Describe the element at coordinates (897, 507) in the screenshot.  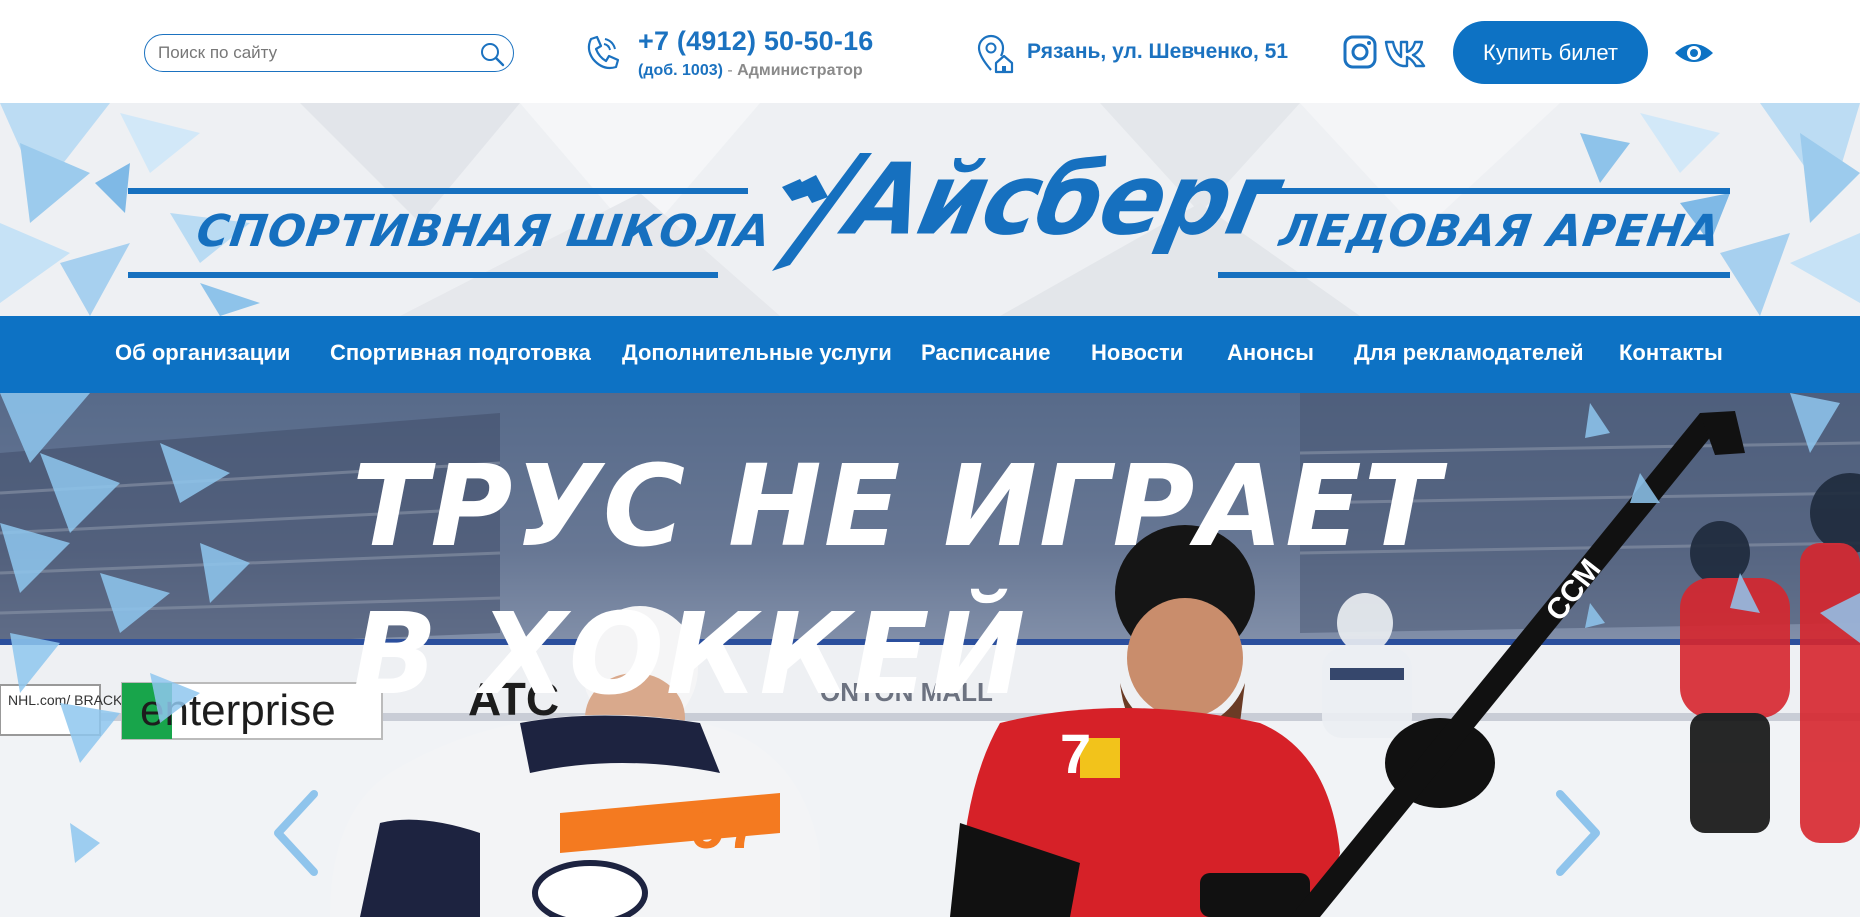
I see `hero-title-line-1: ТРУС НЕ ИГРАЕТ` at that location.